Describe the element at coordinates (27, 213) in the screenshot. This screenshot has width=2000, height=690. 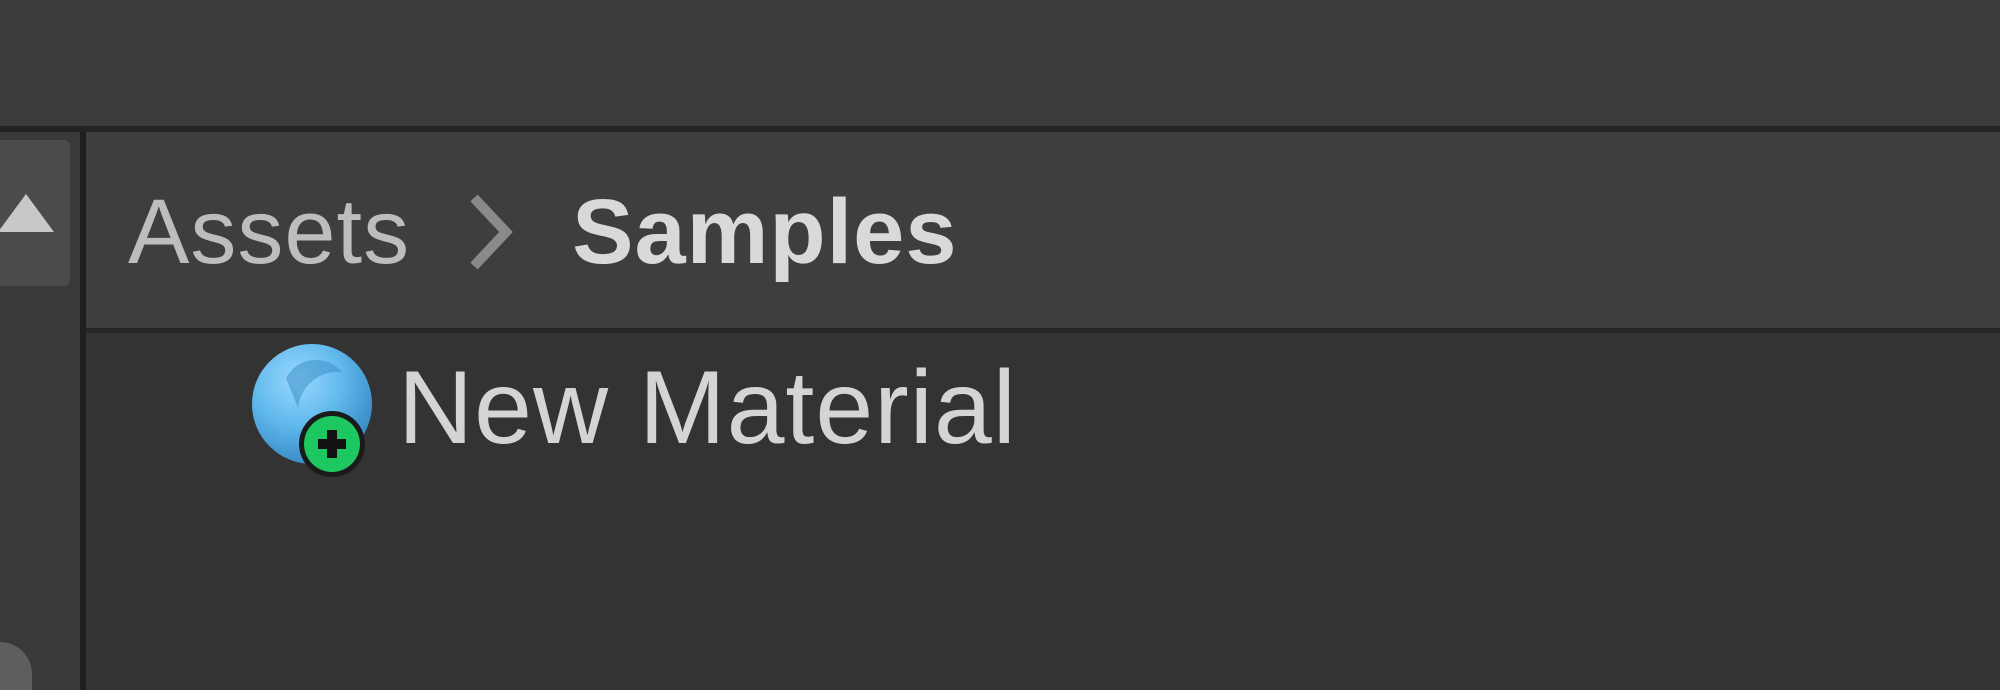
I see `triangle-up-icon` at that location.